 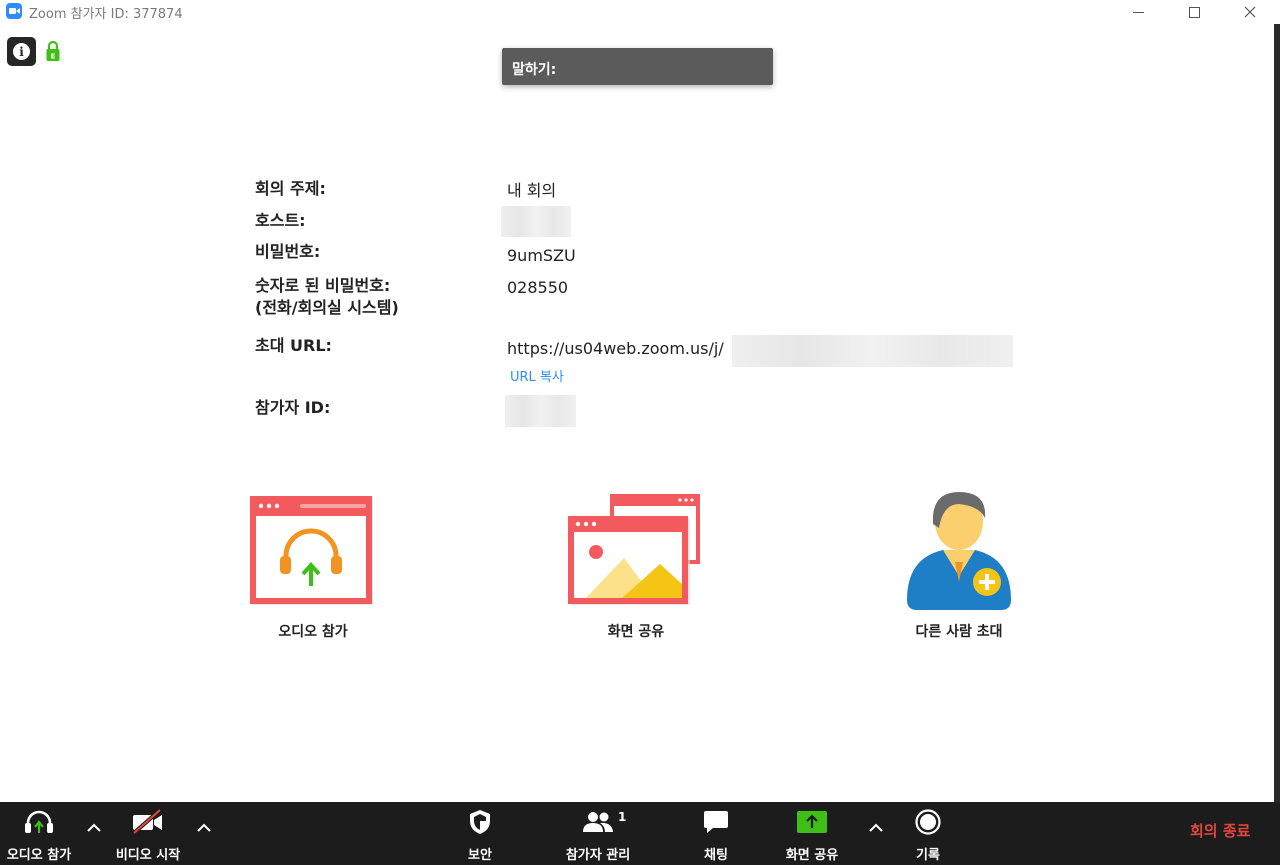 What do you see at coordinates (480, 822) in the screenshot?
I see `shield-icon` at bounding box center [480, 822].